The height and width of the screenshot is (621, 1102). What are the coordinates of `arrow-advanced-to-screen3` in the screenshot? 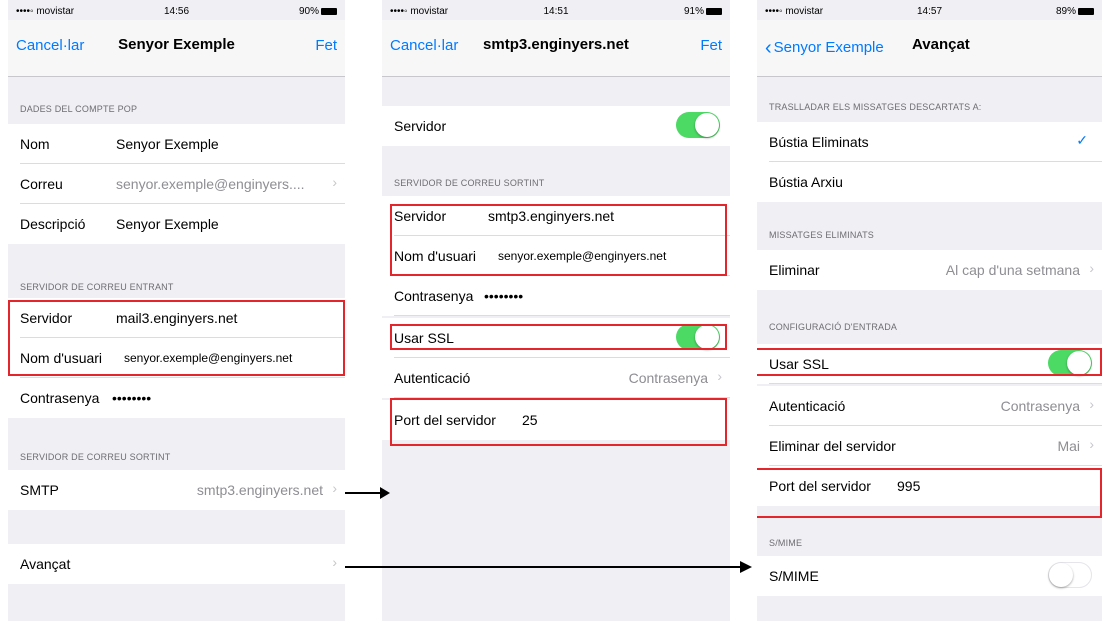 It's located at (548, 567).